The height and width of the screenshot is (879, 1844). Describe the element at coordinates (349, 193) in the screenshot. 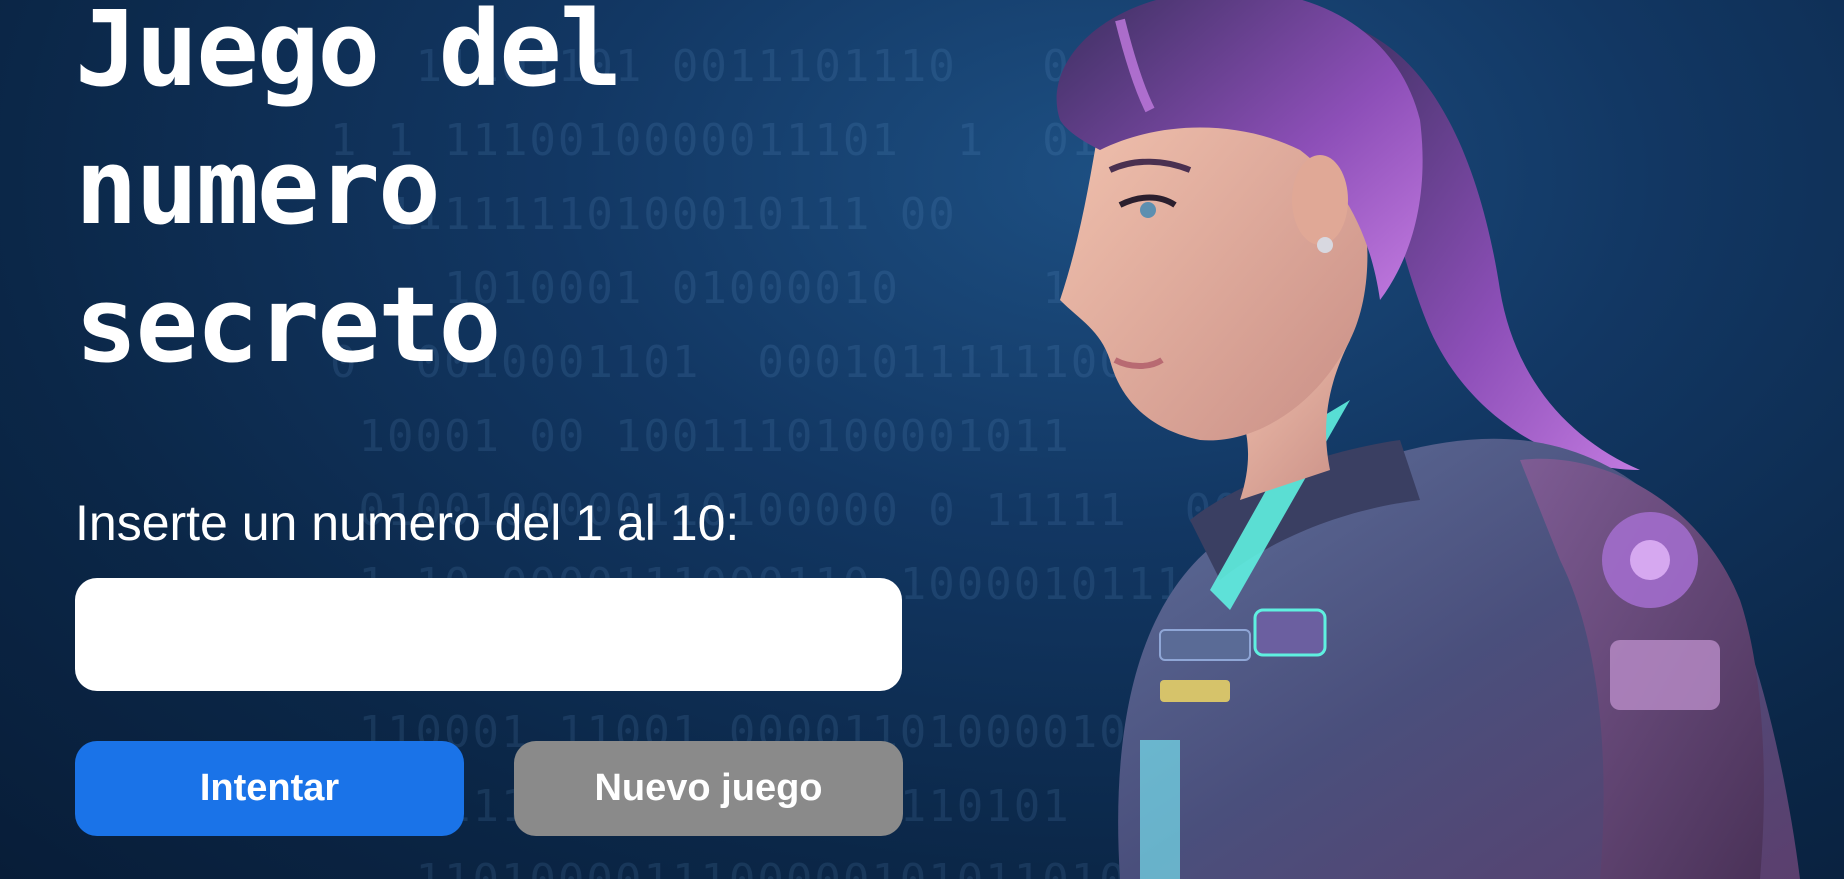

I see `page-title: Juego del numero secreto` at that location.